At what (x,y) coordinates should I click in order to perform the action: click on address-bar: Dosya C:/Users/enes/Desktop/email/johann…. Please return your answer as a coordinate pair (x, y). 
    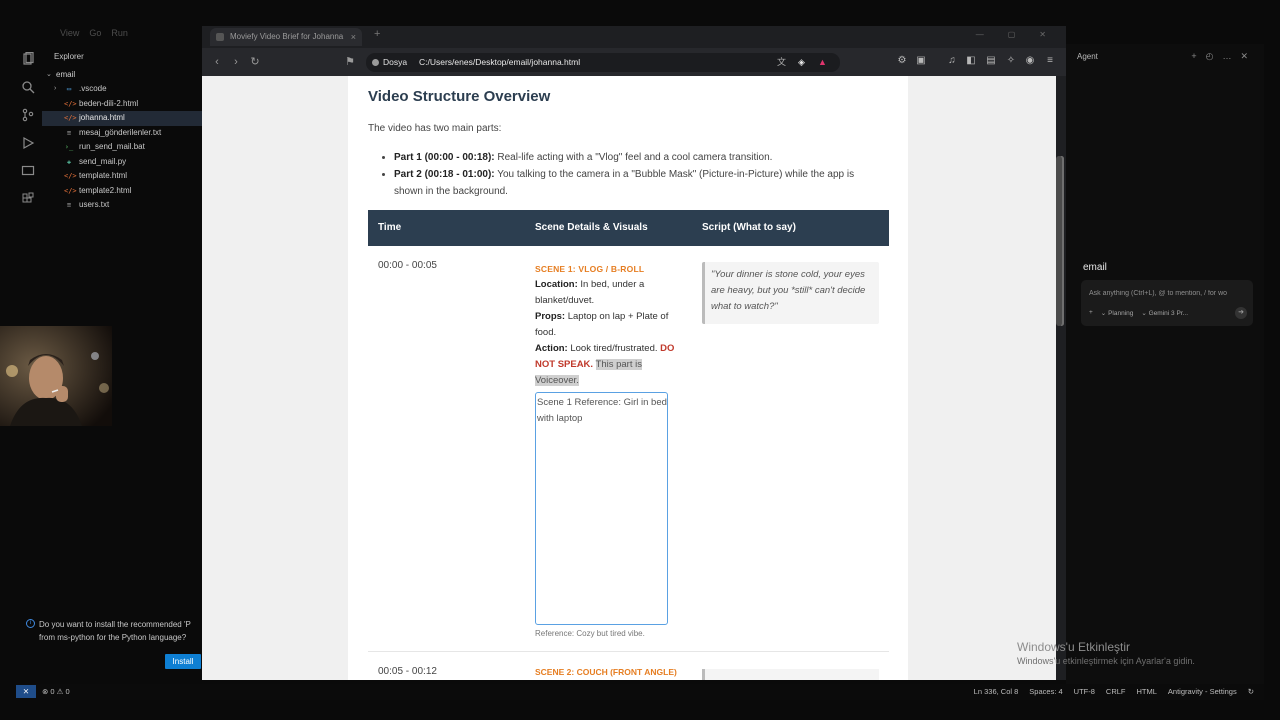
    Looking at the image, I should click on (603, 62).